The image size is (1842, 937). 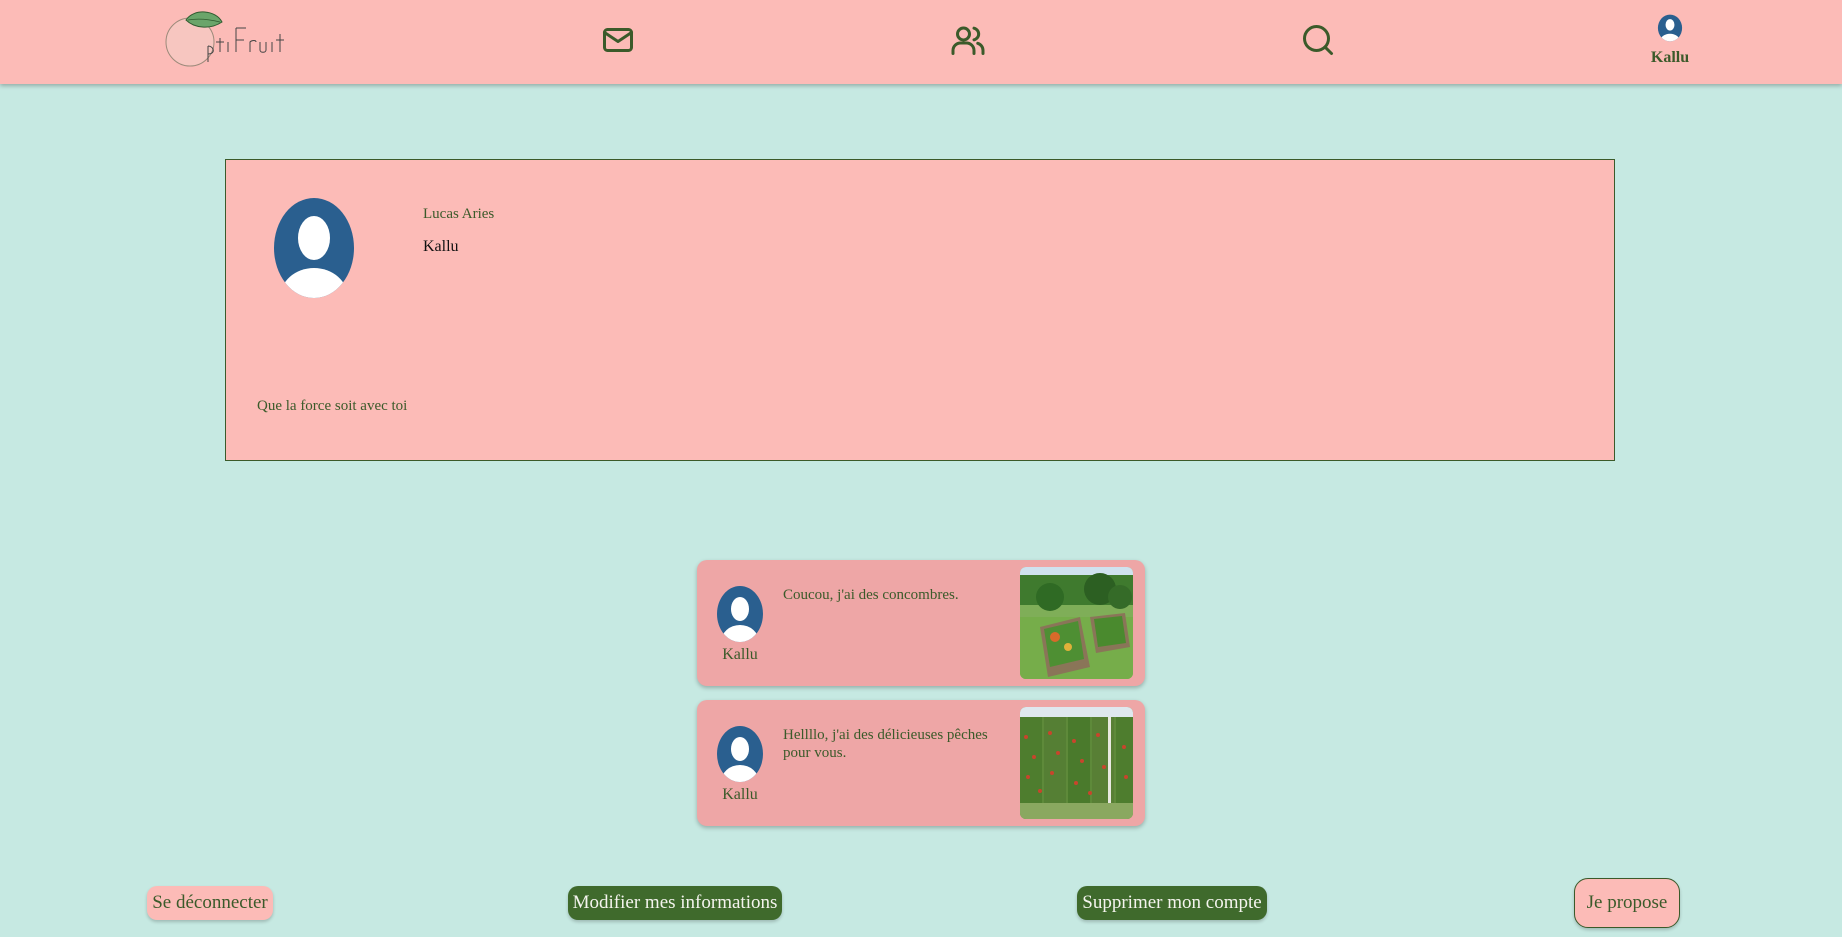 What do you see at coordinates (1076, 763) in the screenshot?
I see `orchard-photo` at bounding box center [1076, 763].